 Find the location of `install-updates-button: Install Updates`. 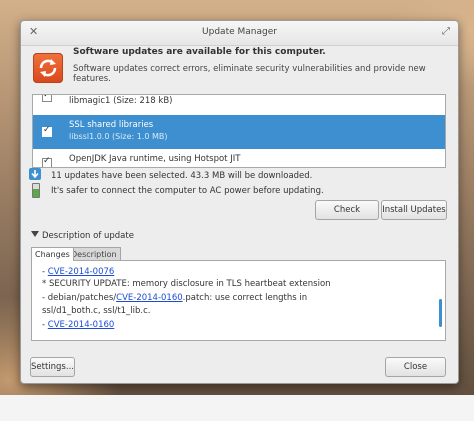

install-updates-button: Install Updates is located at coordinates (414, 210).